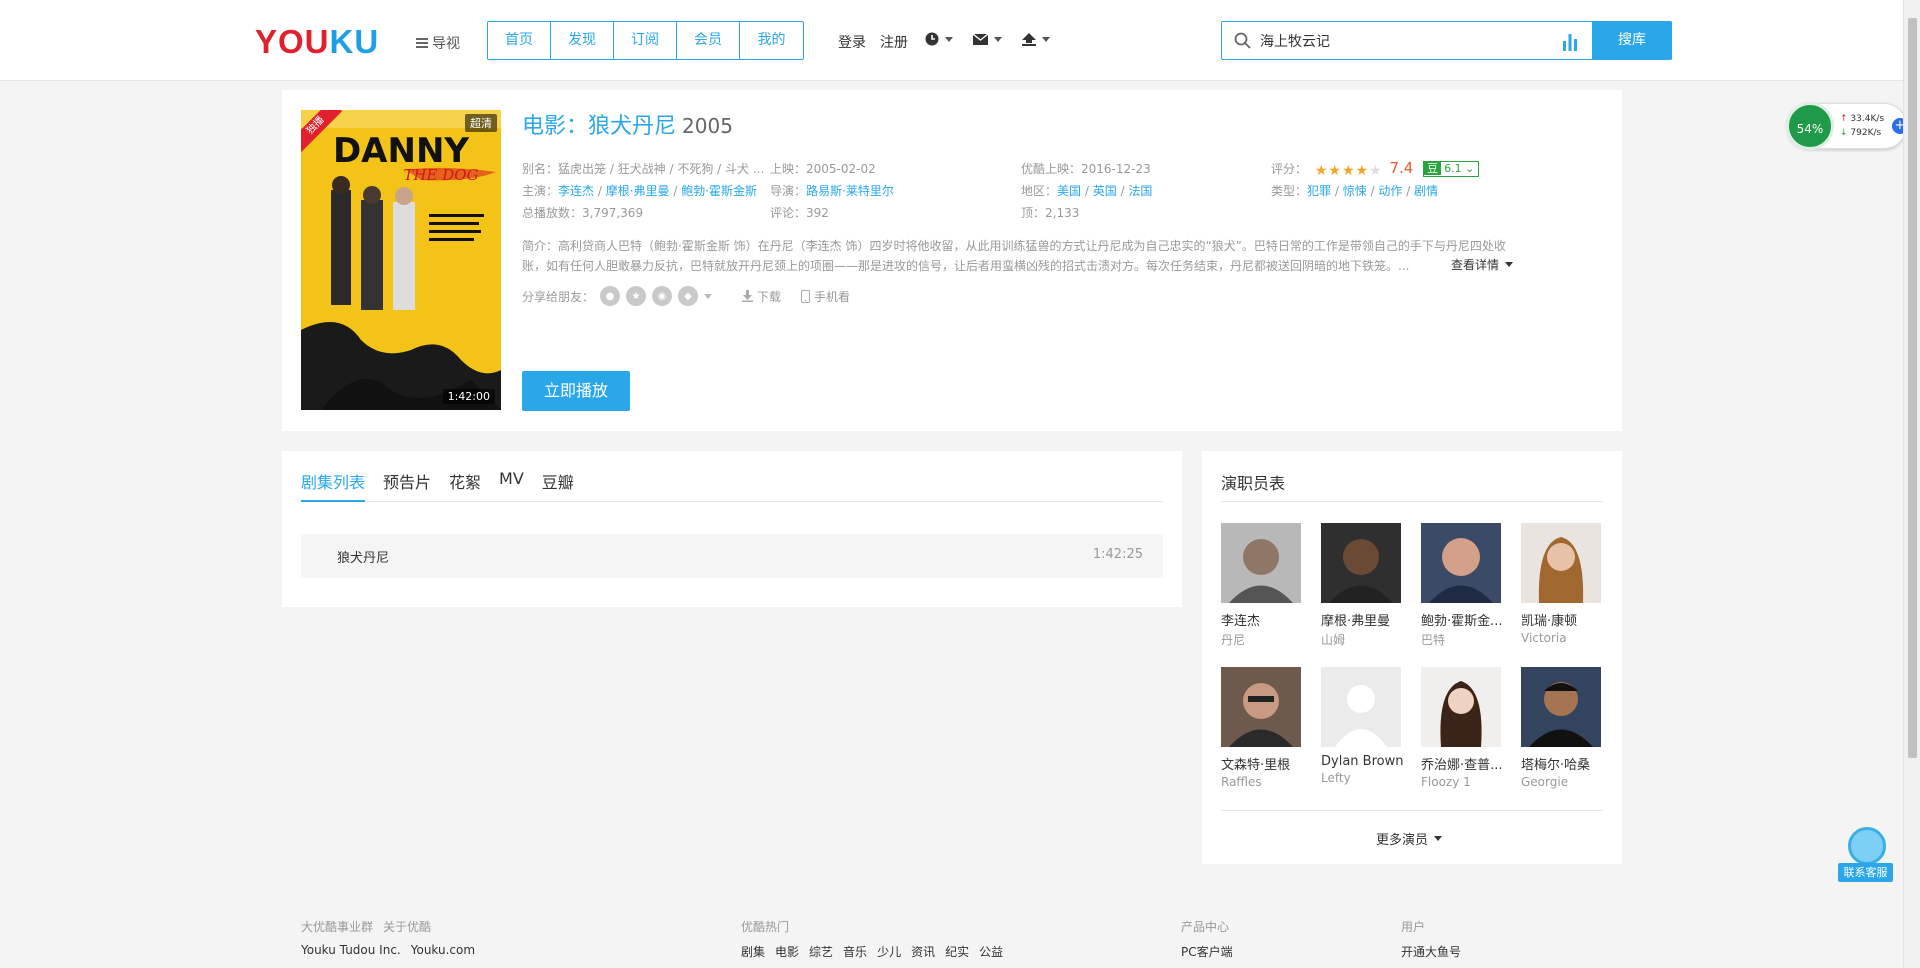 The height and width of the screenshot is (968, 1920). I want to click on starring-info: 主演：李连杰 / 摩根·弗里曼 / 鲍勃·霍斯金斯, so click(640, 191).